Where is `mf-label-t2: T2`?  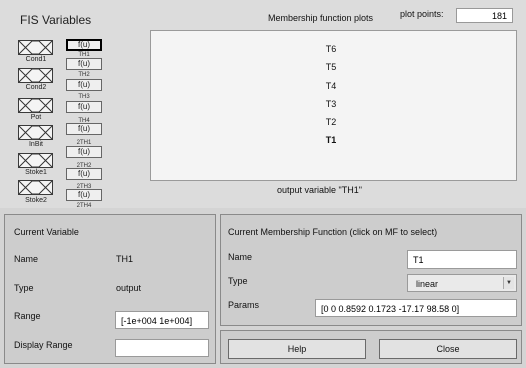 mf-label-t2: T2 is located at coordinates (331, 122).